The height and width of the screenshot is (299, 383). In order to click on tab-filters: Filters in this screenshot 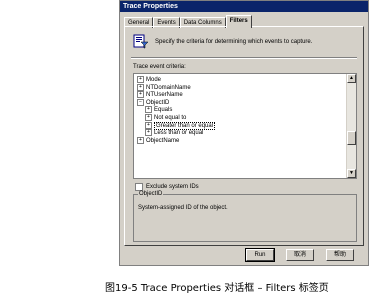, I will do `click(238, 21)`.